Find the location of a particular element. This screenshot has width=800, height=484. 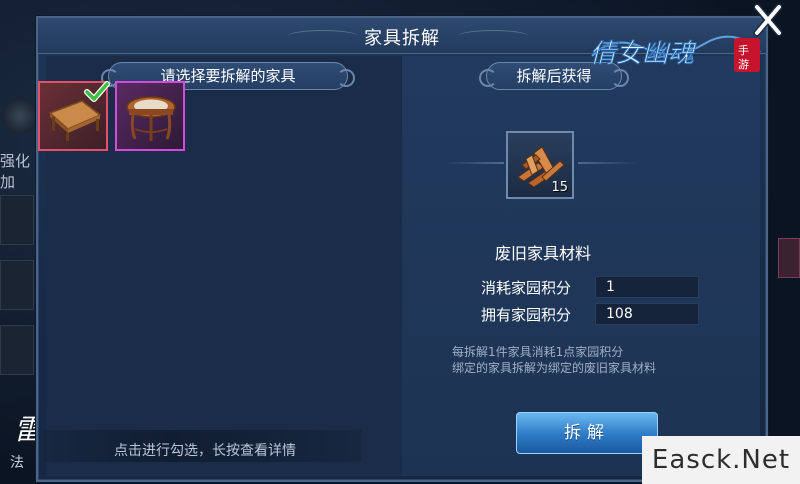

game-logo: 倩女幽魂 手 游 is located at coordinates (675, 53).